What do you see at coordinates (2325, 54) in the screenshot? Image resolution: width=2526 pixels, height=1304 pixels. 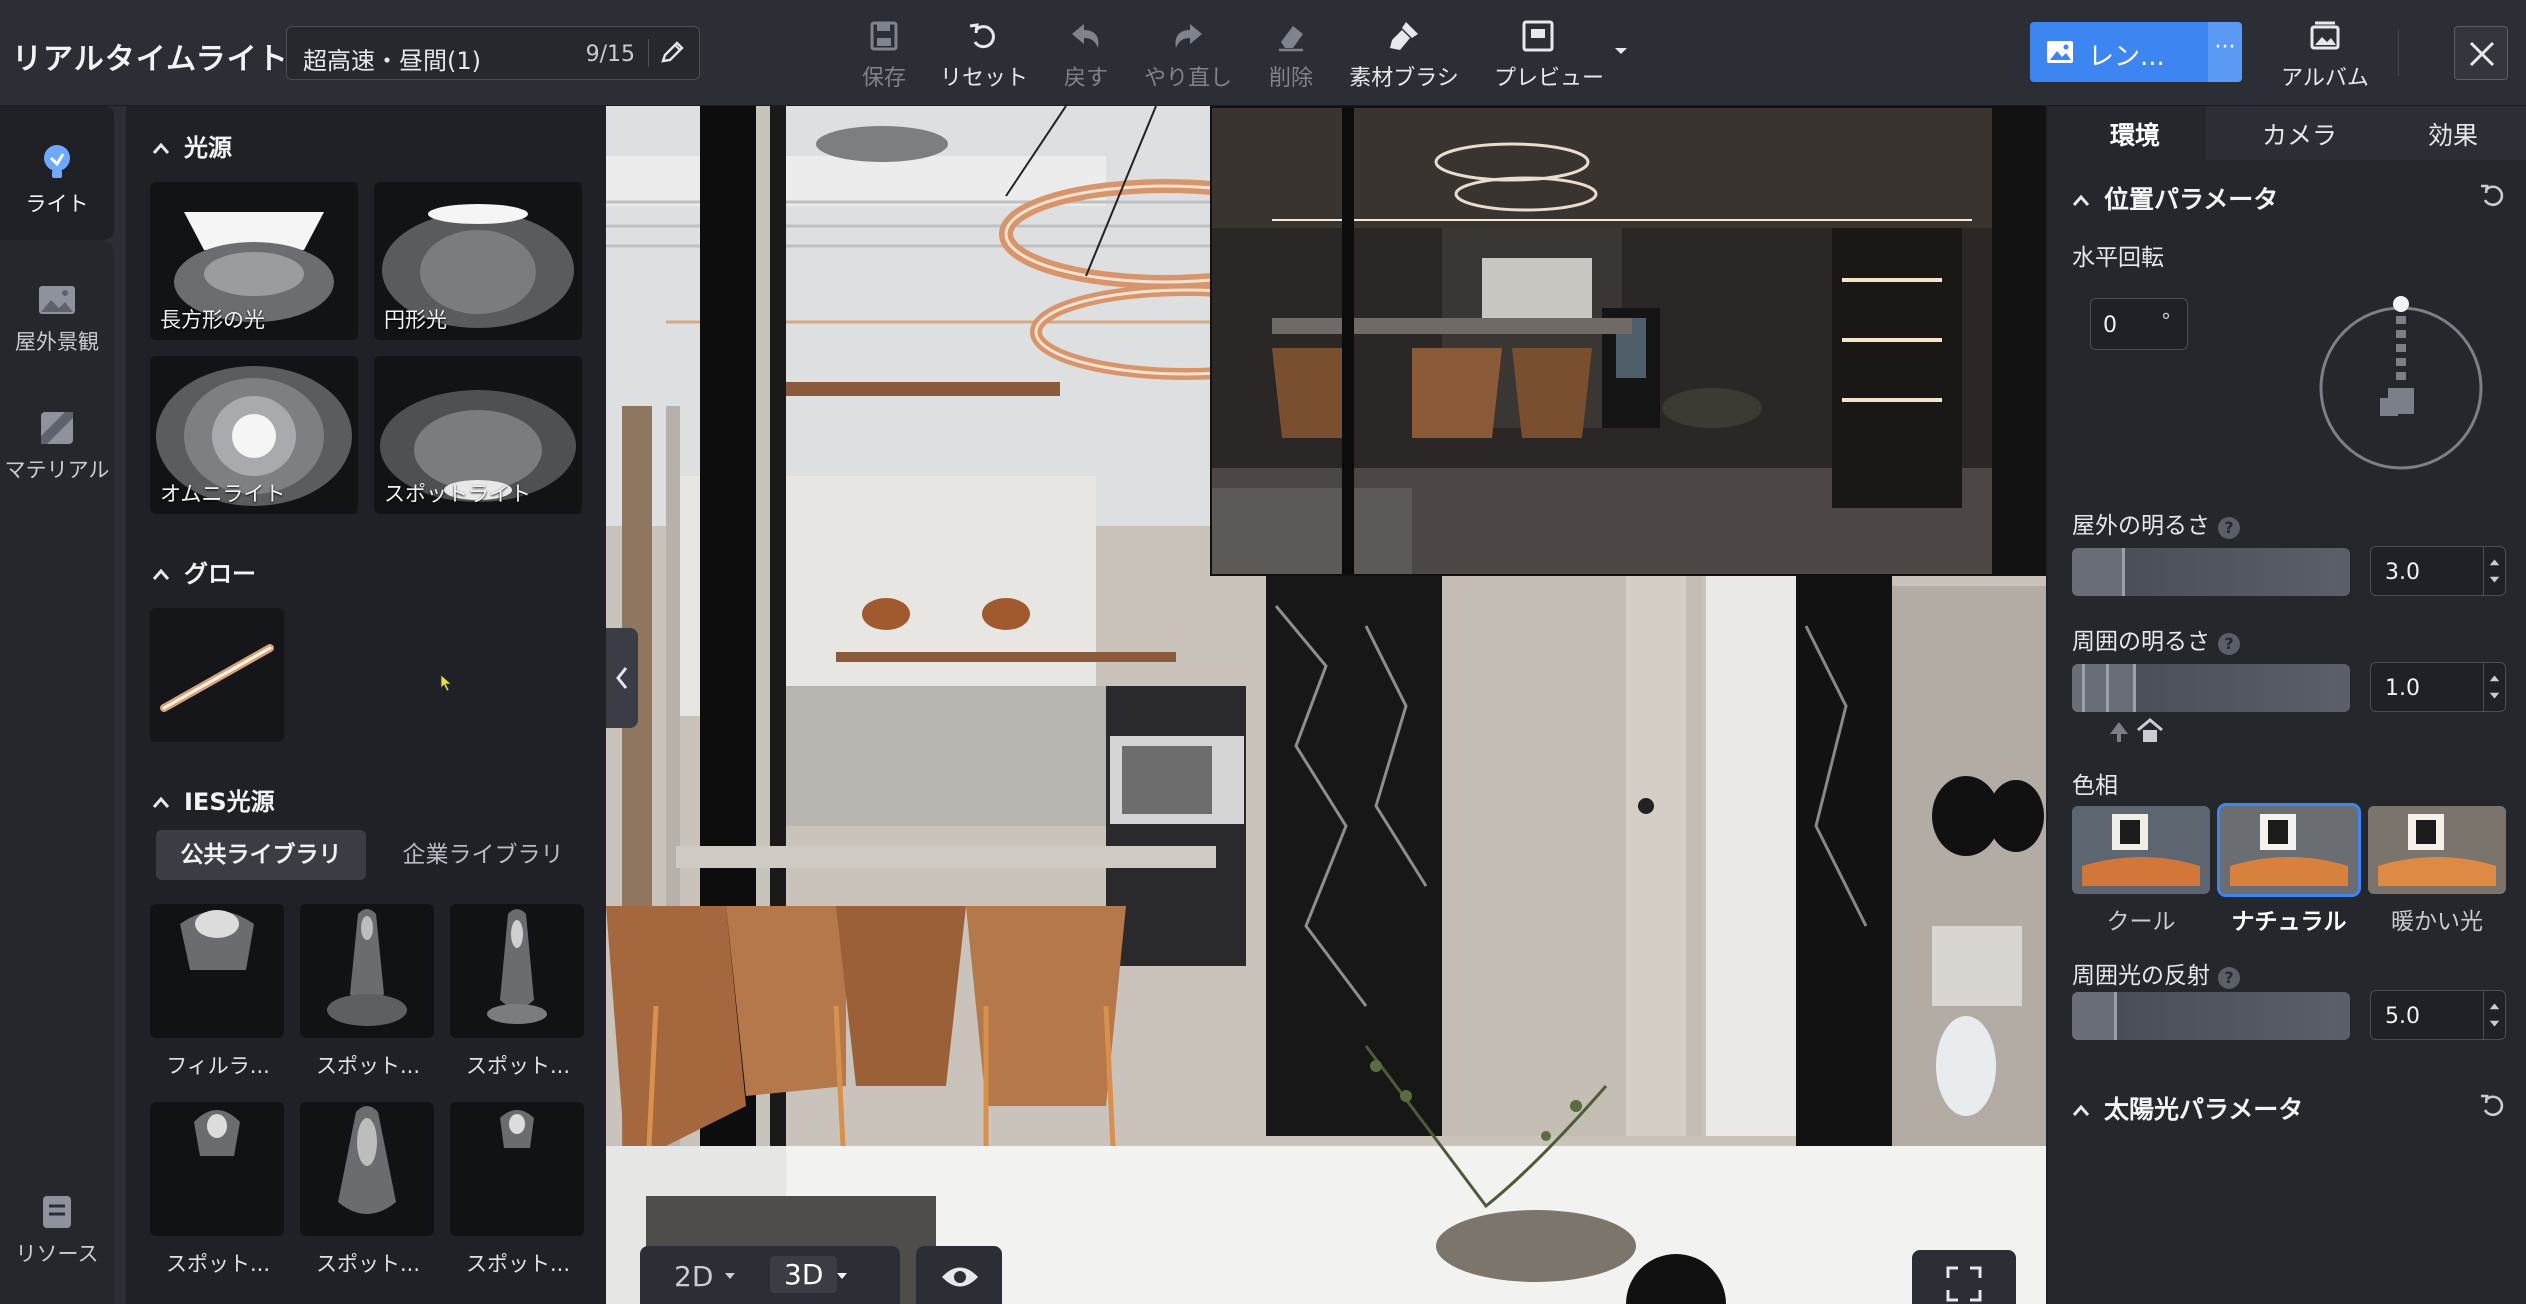 I see `album-button: アルバム` at bounding box center [2325, 54].